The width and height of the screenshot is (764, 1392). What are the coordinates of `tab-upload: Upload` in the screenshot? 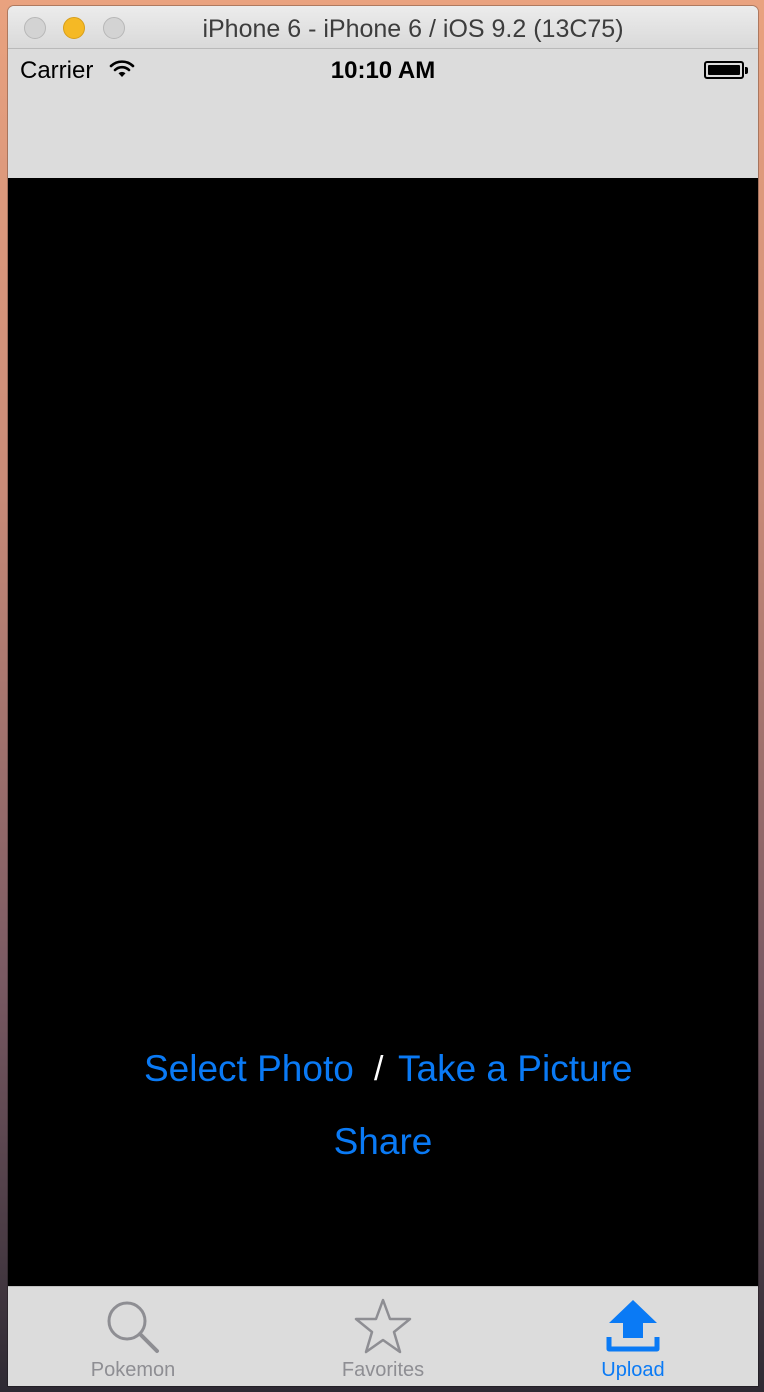 It's located at (633, 1336).